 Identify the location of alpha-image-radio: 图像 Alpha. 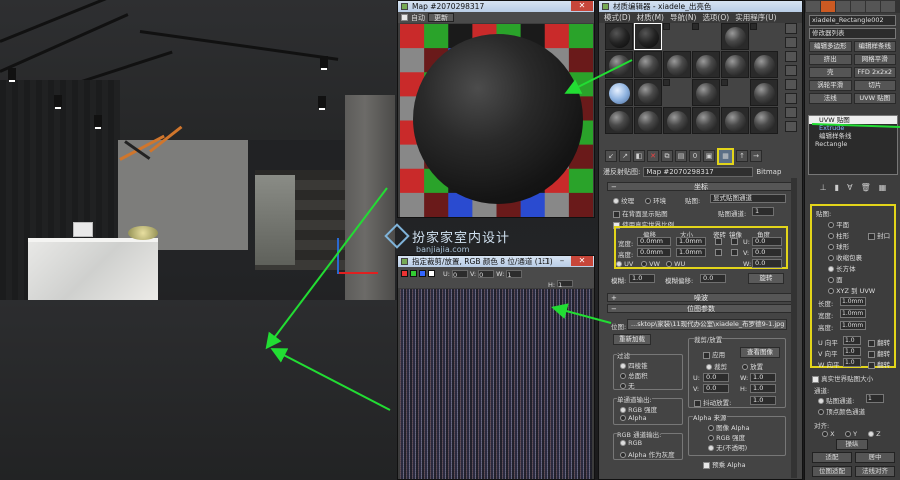
(729, 427).